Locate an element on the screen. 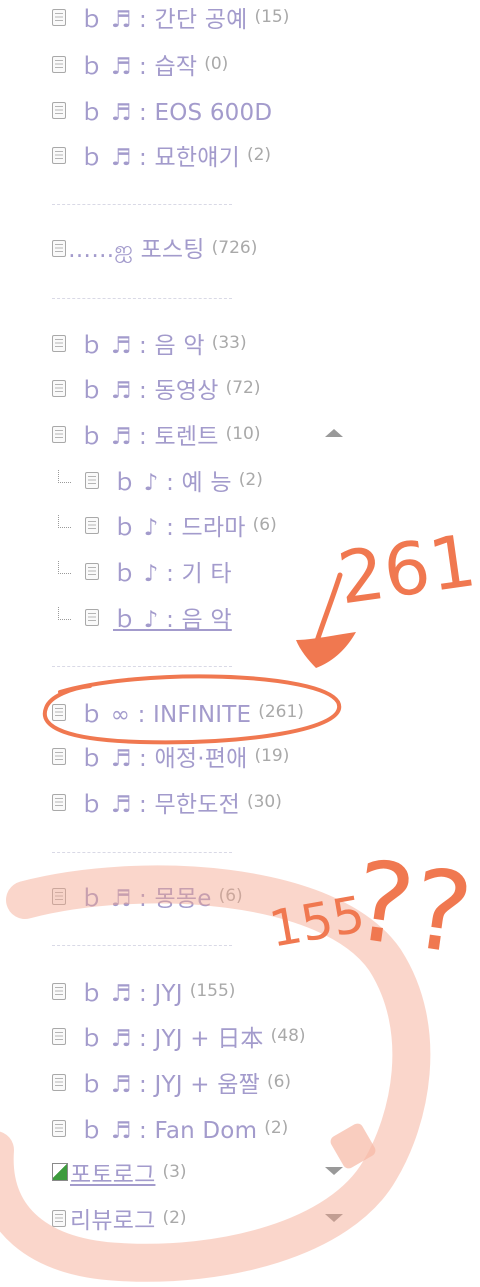 The width and height of the screenshot is (480, 1287). category-item: ｂ ♬ : Fan Dom (2) is located at coordinates (144, 1128).